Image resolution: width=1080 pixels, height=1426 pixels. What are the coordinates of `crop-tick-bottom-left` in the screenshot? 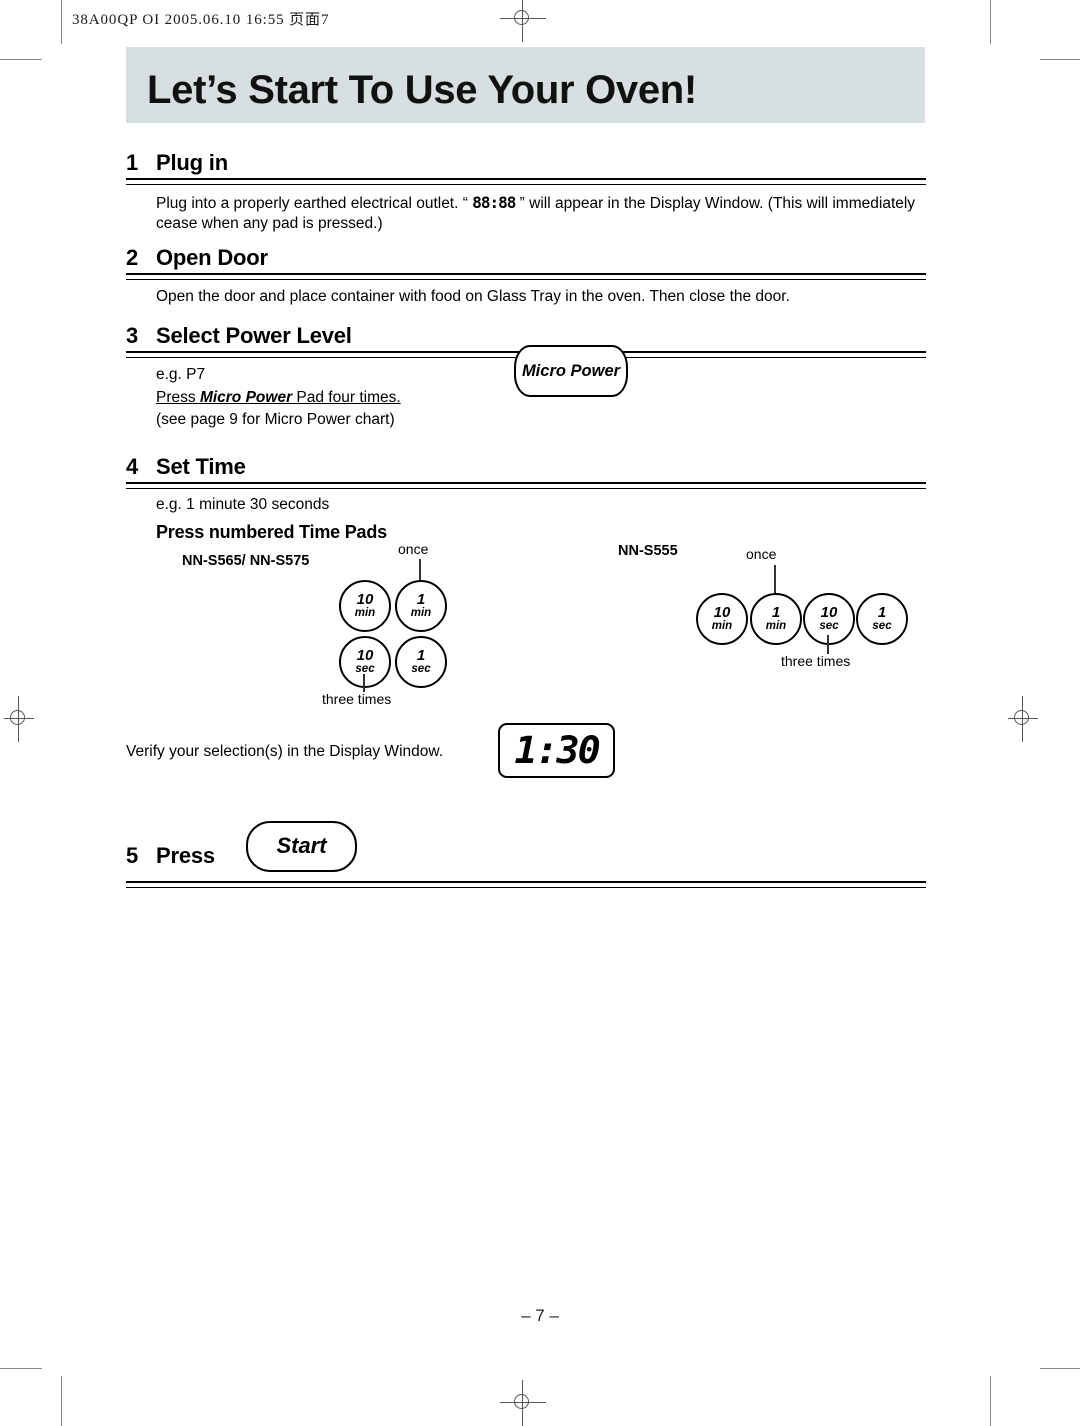 It's located at (21, 1368).